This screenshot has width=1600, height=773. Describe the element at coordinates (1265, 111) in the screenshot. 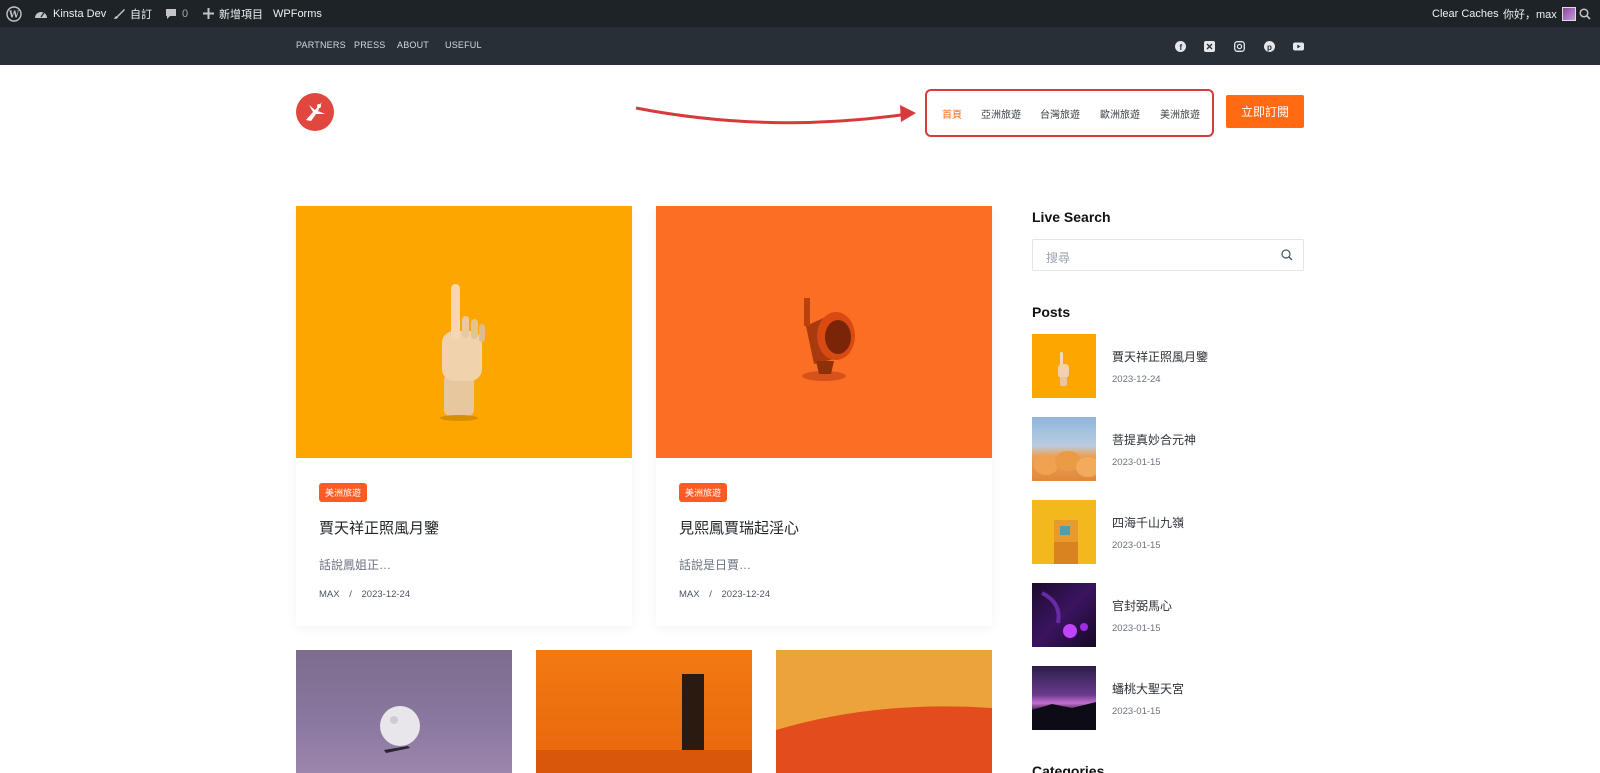

I see `subscribe-button: 立即訂閱` at that location.